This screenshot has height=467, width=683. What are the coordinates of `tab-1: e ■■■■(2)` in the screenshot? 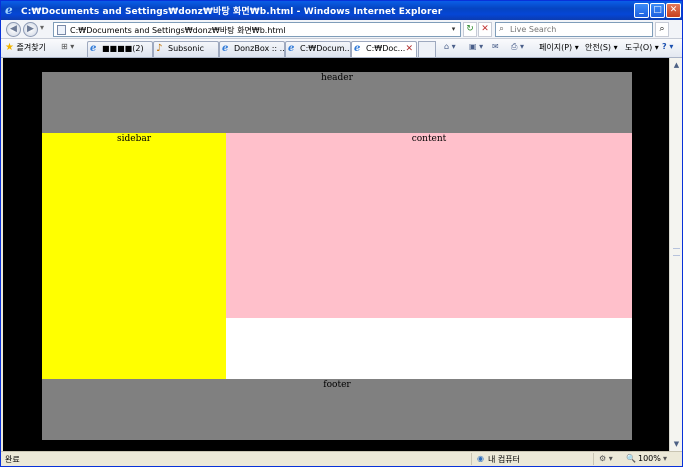 It's located at (120, 49).